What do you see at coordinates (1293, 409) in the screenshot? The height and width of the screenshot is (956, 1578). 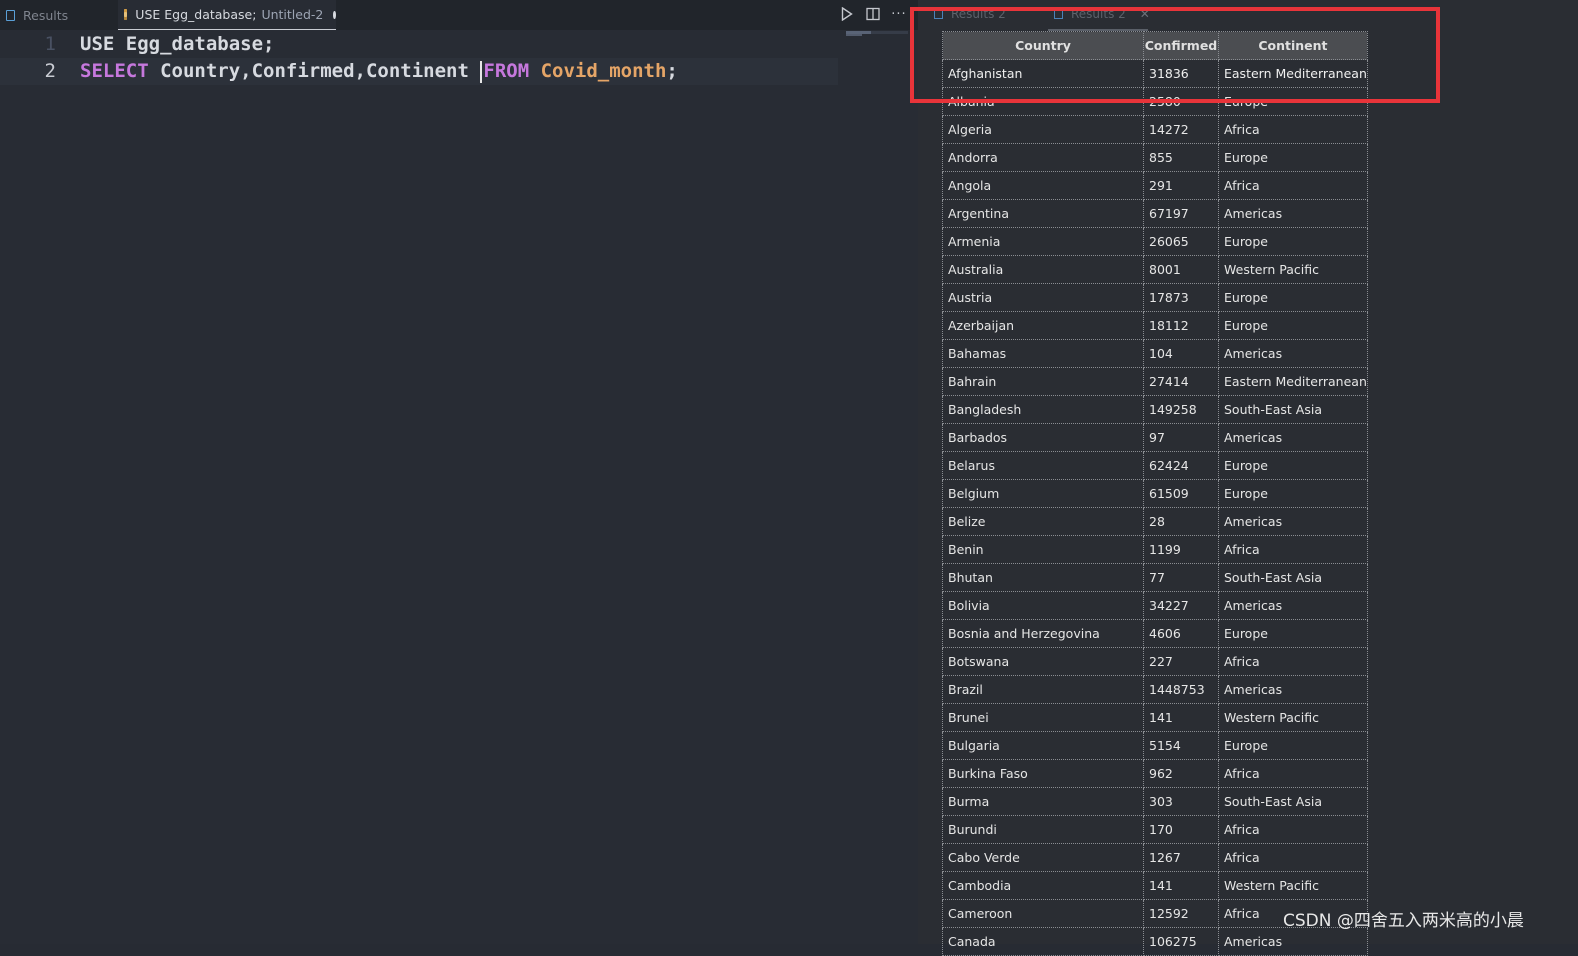 I see `cell-continent: South-East Asia` at bounding box center [1293, 409].